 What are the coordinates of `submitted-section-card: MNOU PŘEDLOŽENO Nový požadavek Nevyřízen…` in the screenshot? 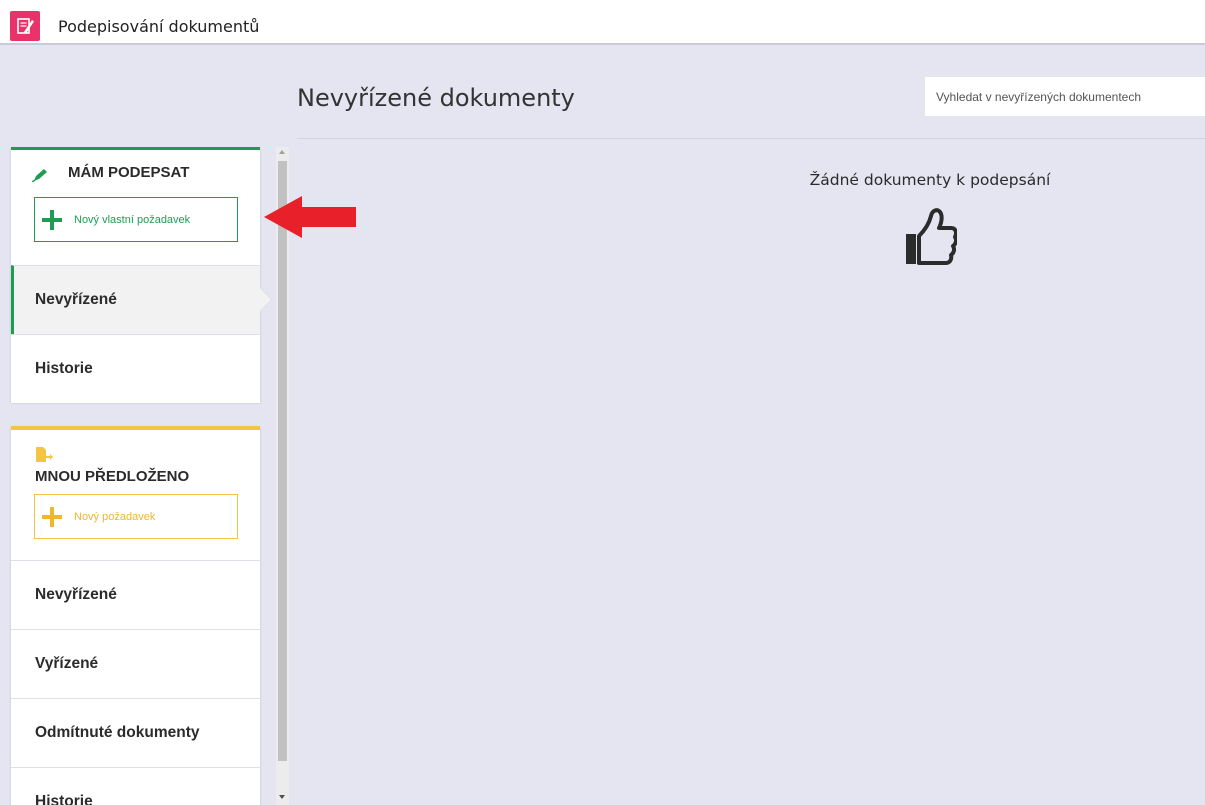 It's located at (135, 615).